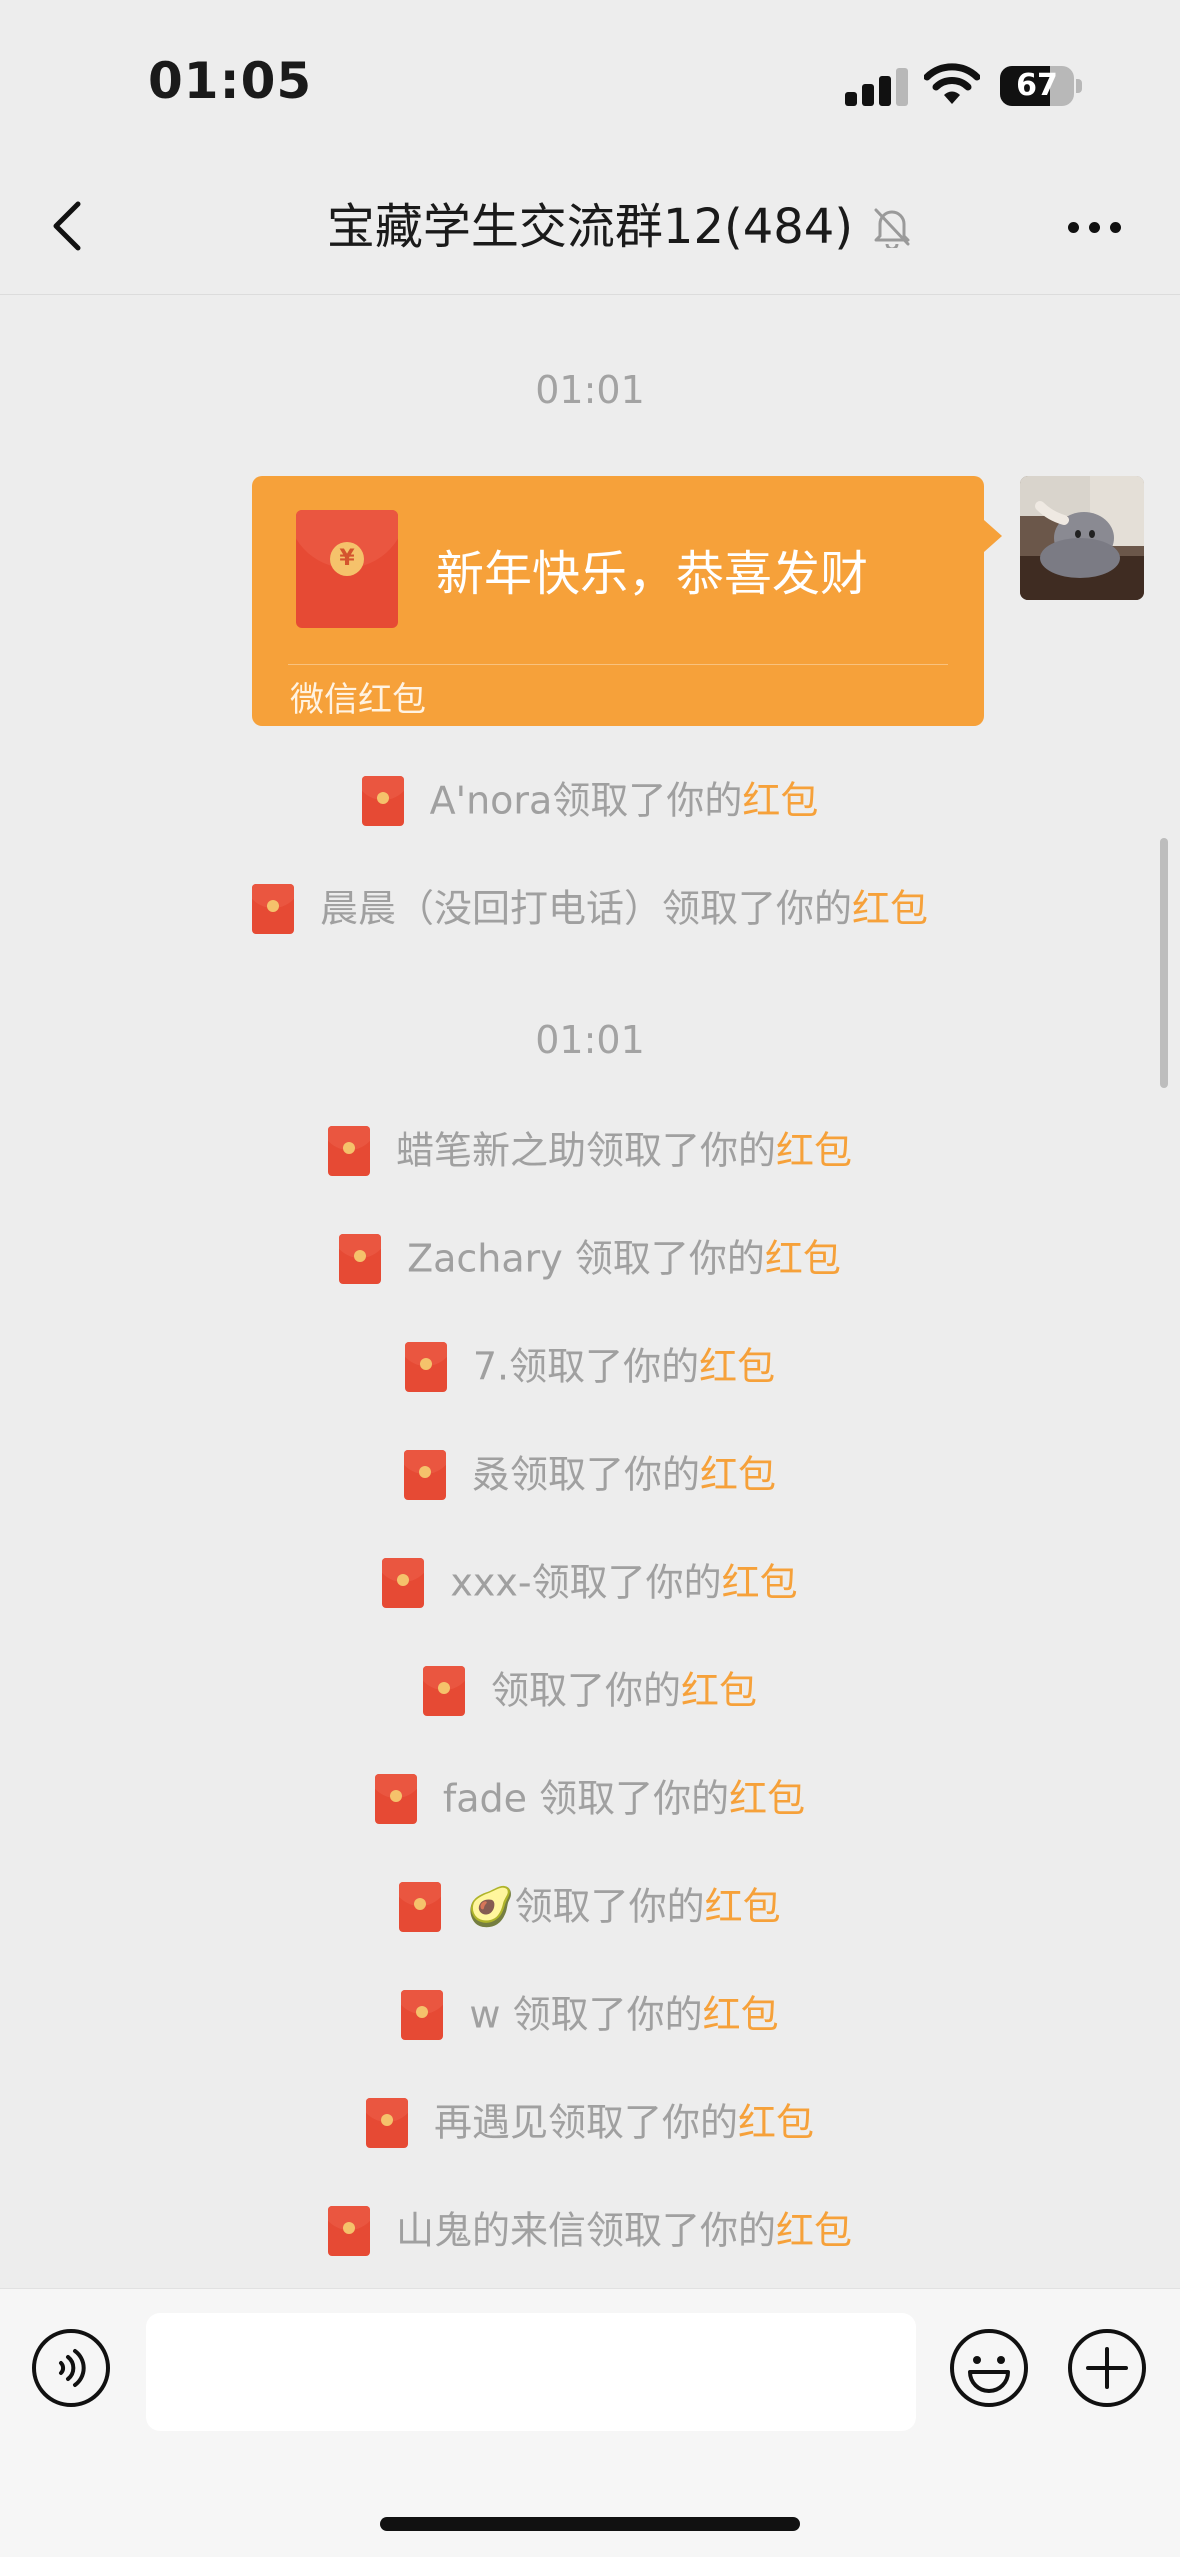 The height and width of the screenshot is (2557, 1180). I want to click on plus-icon, so click(1107, 2368).